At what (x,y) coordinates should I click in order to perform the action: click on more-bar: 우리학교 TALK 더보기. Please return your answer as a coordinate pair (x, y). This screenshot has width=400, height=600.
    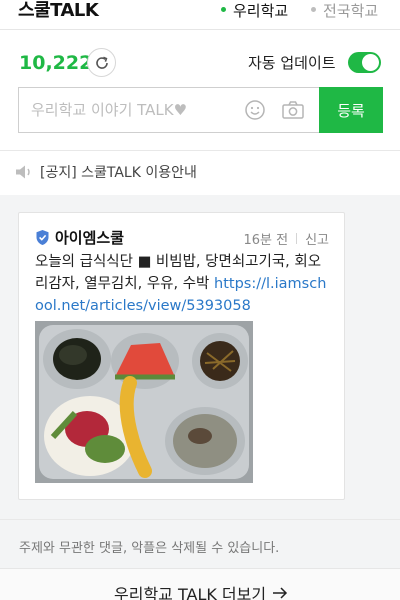
    Looking at the image, I should click on (200, 584).